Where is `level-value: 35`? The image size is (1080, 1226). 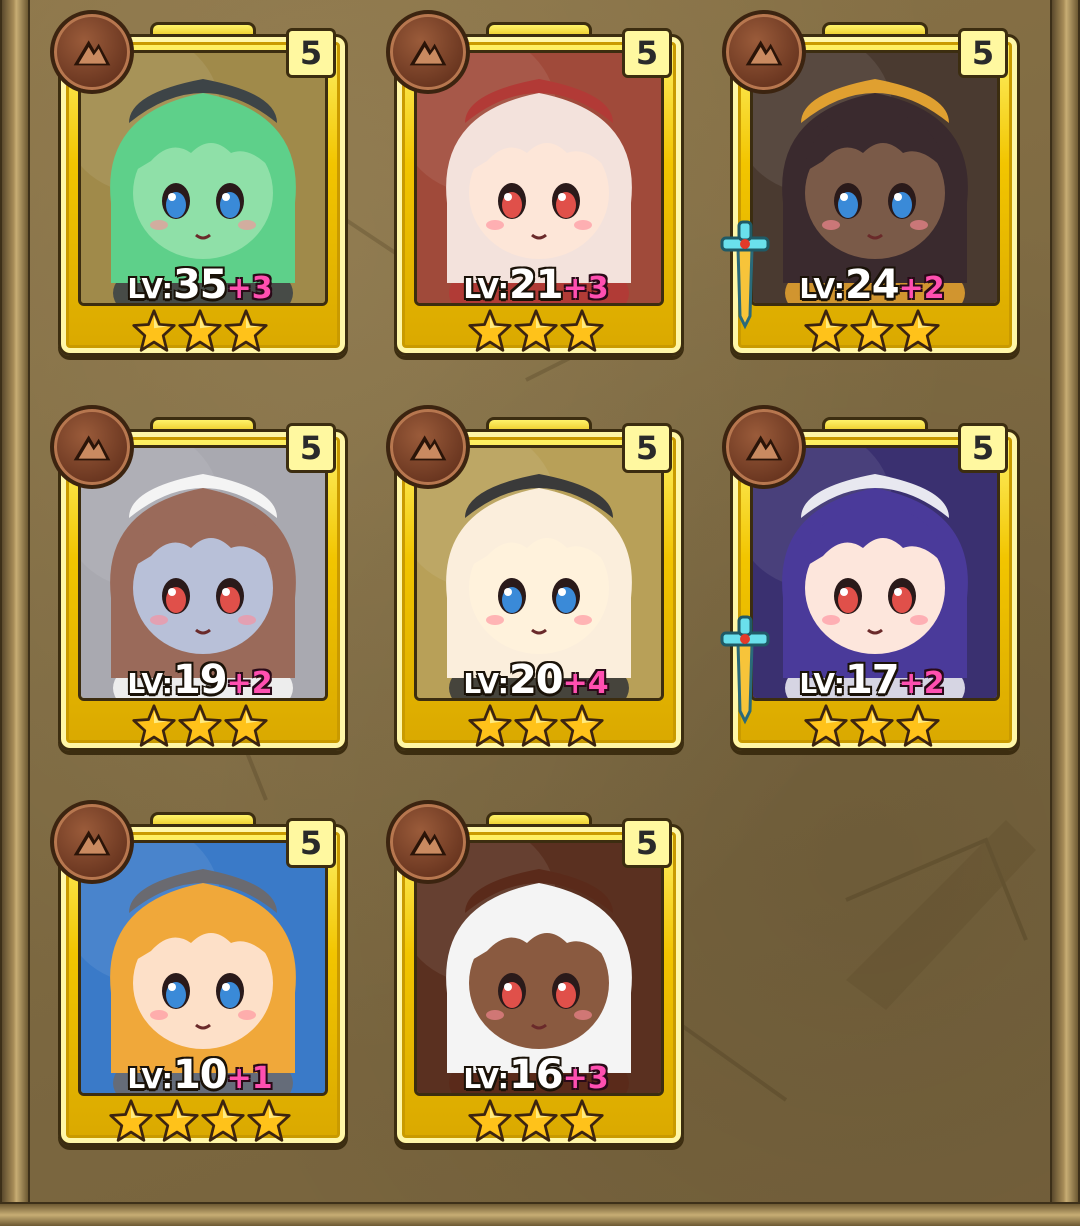
level-value: 35 is located at coordinates (200, 285).